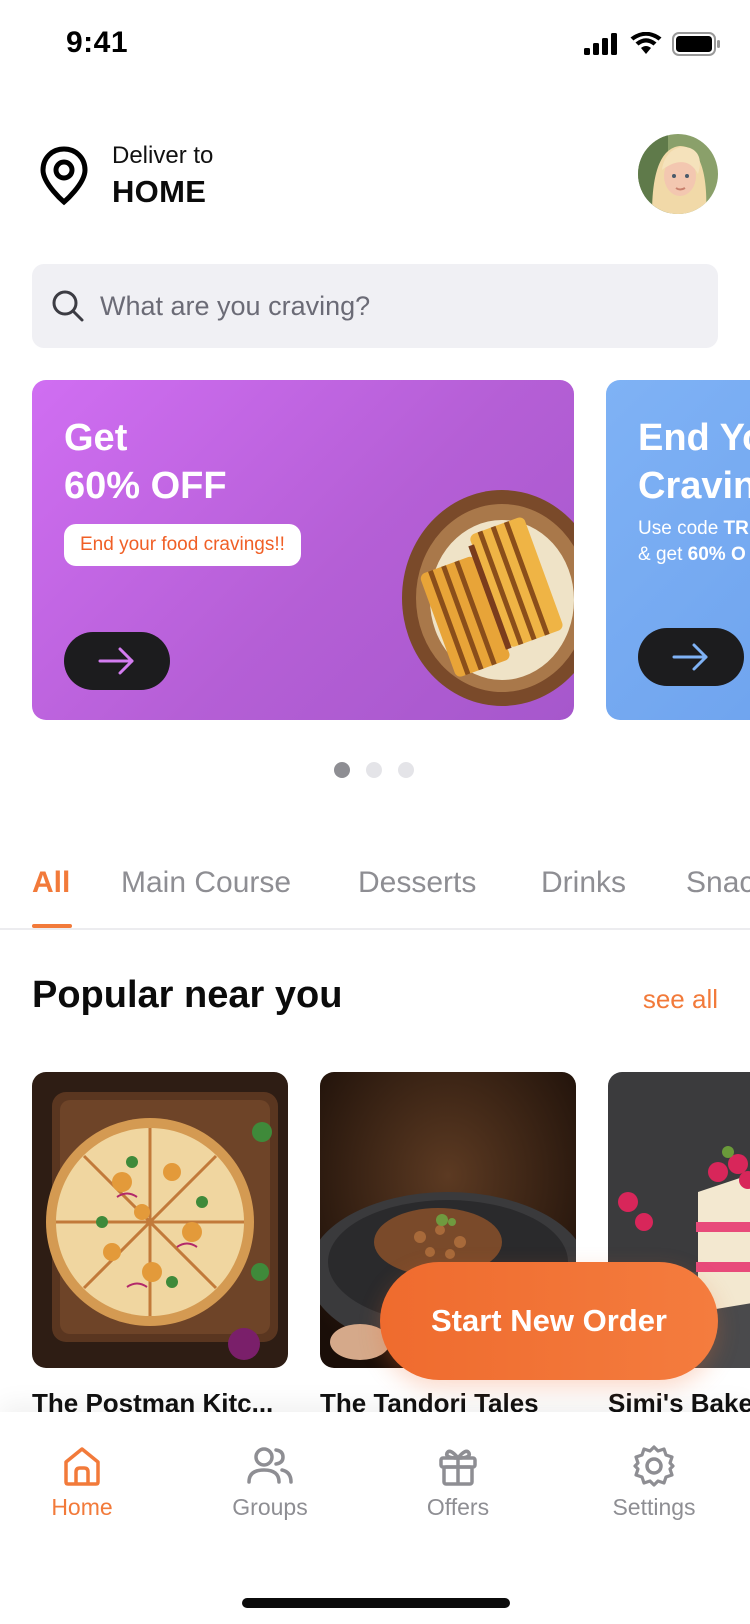 The image size is (750, 1624). I want to click on nav-label: Offers, so click(458, 1507).